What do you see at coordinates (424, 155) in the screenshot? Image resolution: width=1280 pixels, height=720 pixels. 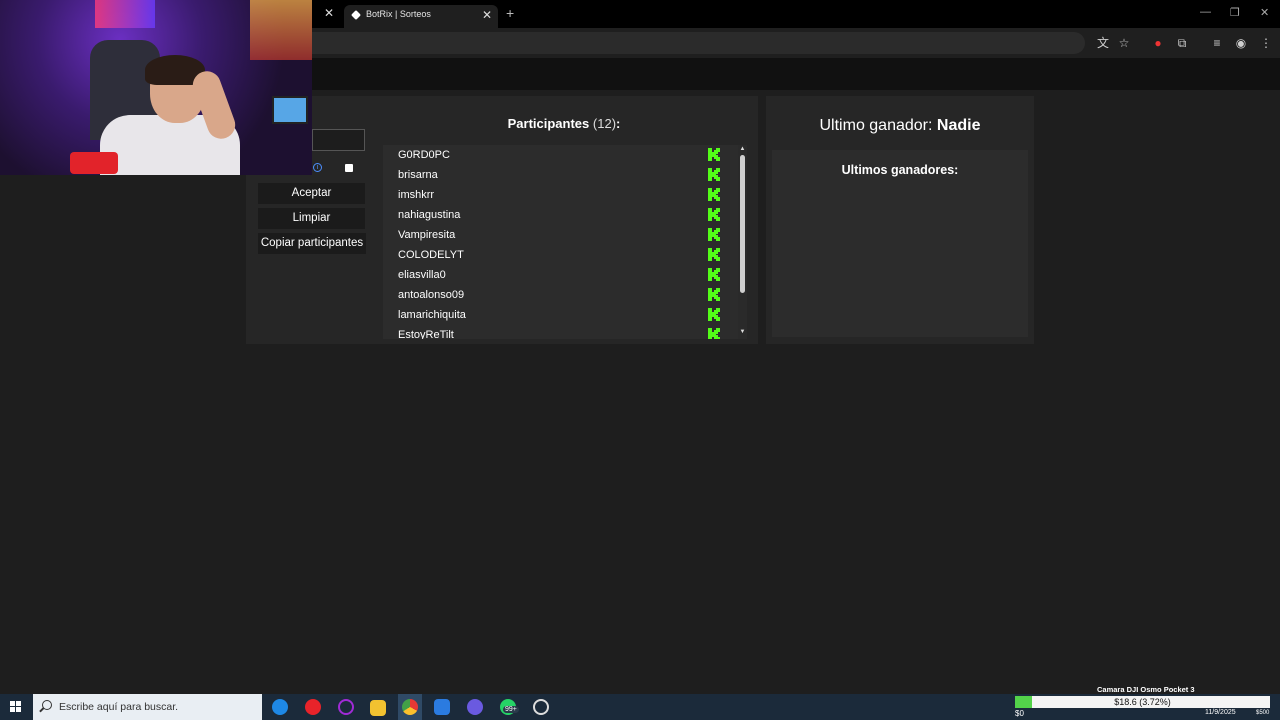 I see `list-item: G0RD0PC` at bounding box center [424, 155].